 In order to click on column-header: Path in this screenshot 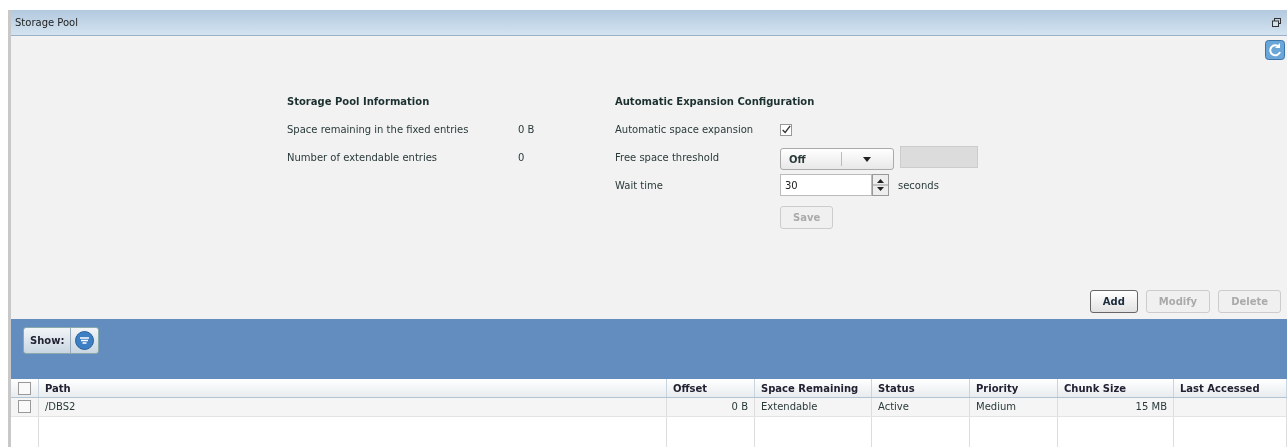, I will do `click(353, 388)`.